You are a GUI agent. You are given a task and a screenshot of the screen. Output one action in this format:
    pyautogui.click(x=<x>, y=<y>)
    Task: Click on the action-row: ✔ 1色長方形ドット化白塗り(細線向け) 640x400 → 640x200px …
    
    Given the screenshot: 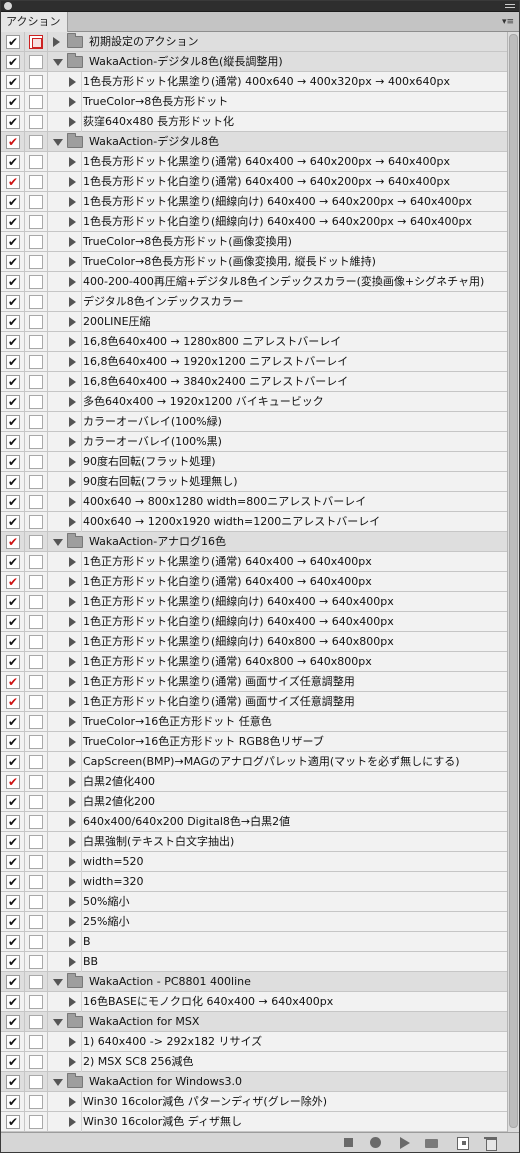 What is the action you would take?
    pyautogui.click(x=254, y=222)
    